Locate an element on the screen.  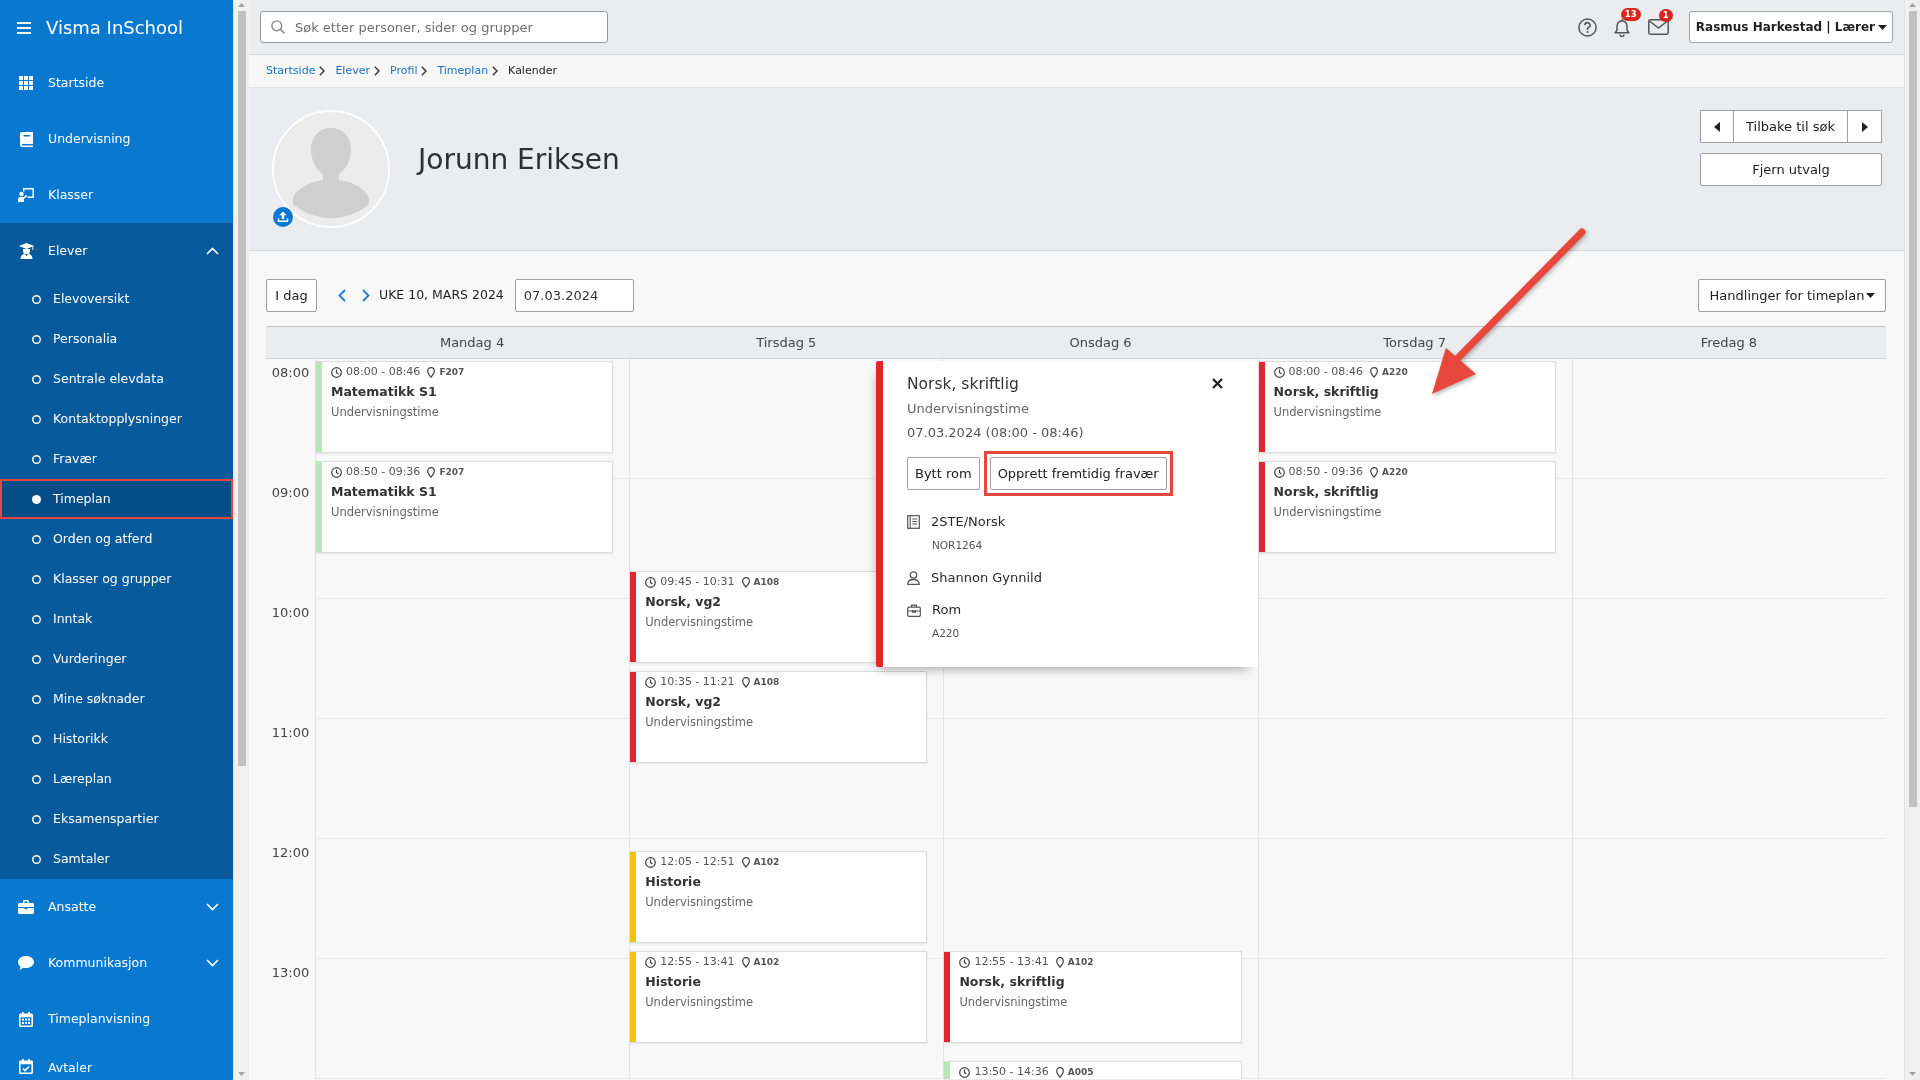
event-room: A220 is located at coordinates (1394, 472).